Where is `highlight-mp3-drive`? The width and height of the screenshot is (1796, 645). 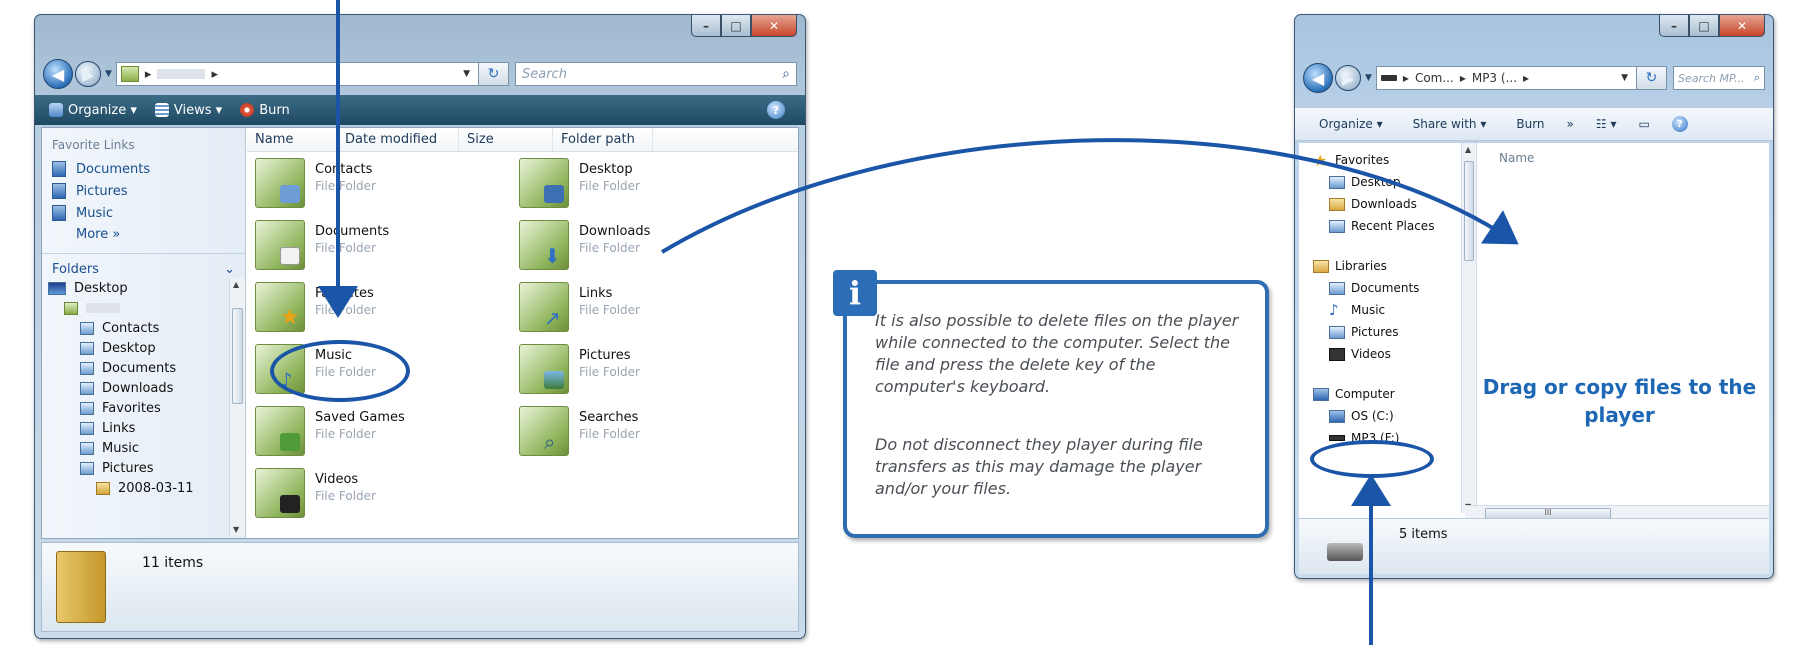 highlight-mp3-drive is located at coordinates (1372, 459).